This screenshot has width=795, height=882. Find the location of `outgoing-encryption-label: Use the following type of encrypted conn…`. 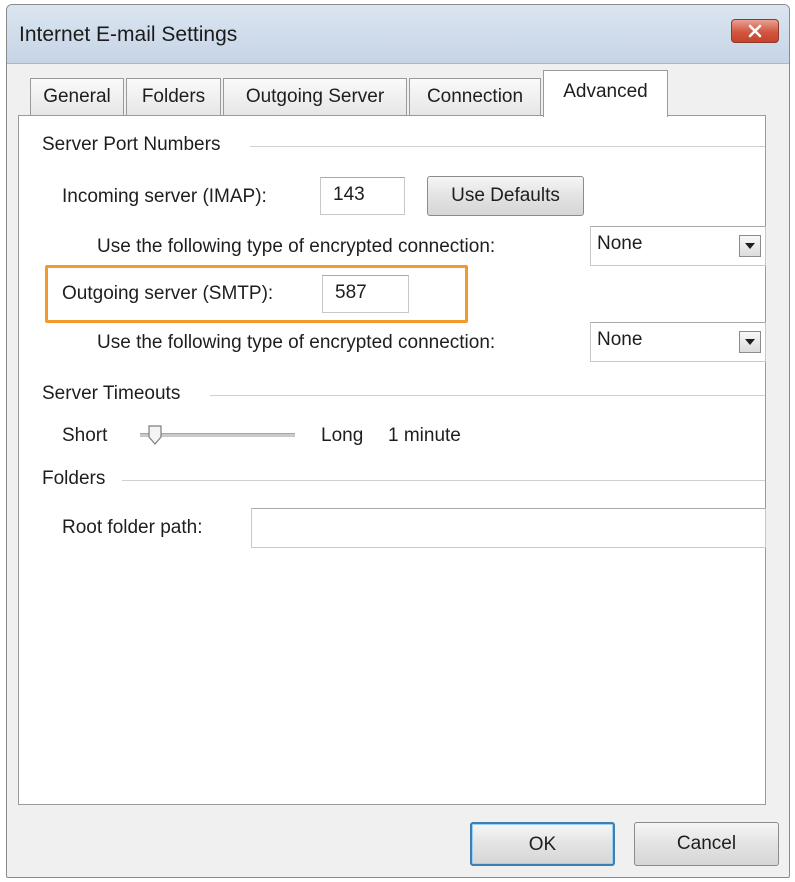

outgoing-encryption-label: Use the following type of encrypted conn… is located at coordinates (296, 342).